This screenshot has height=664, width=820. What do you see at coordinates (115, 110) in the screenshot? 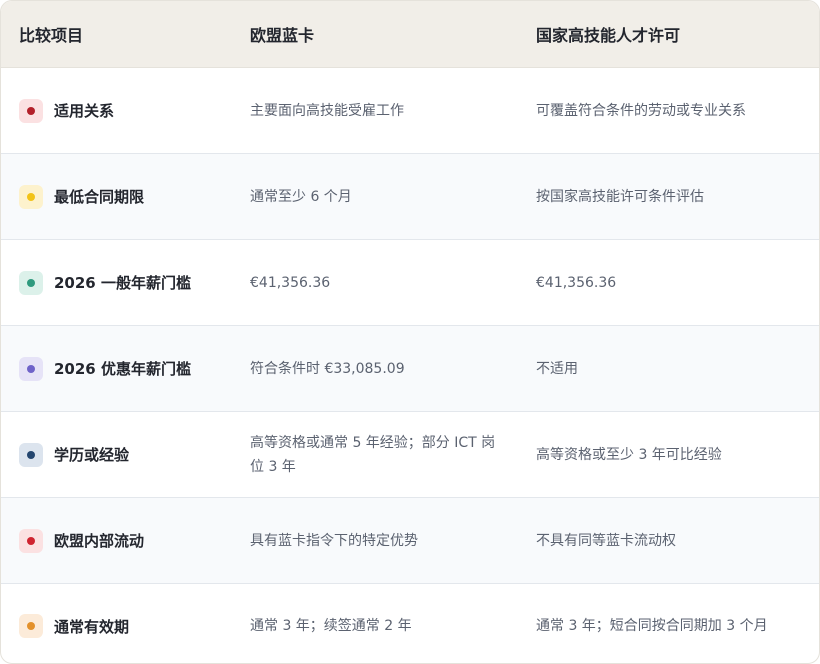
I see `row-label: 适用关系` at bounding box center [115, 110].